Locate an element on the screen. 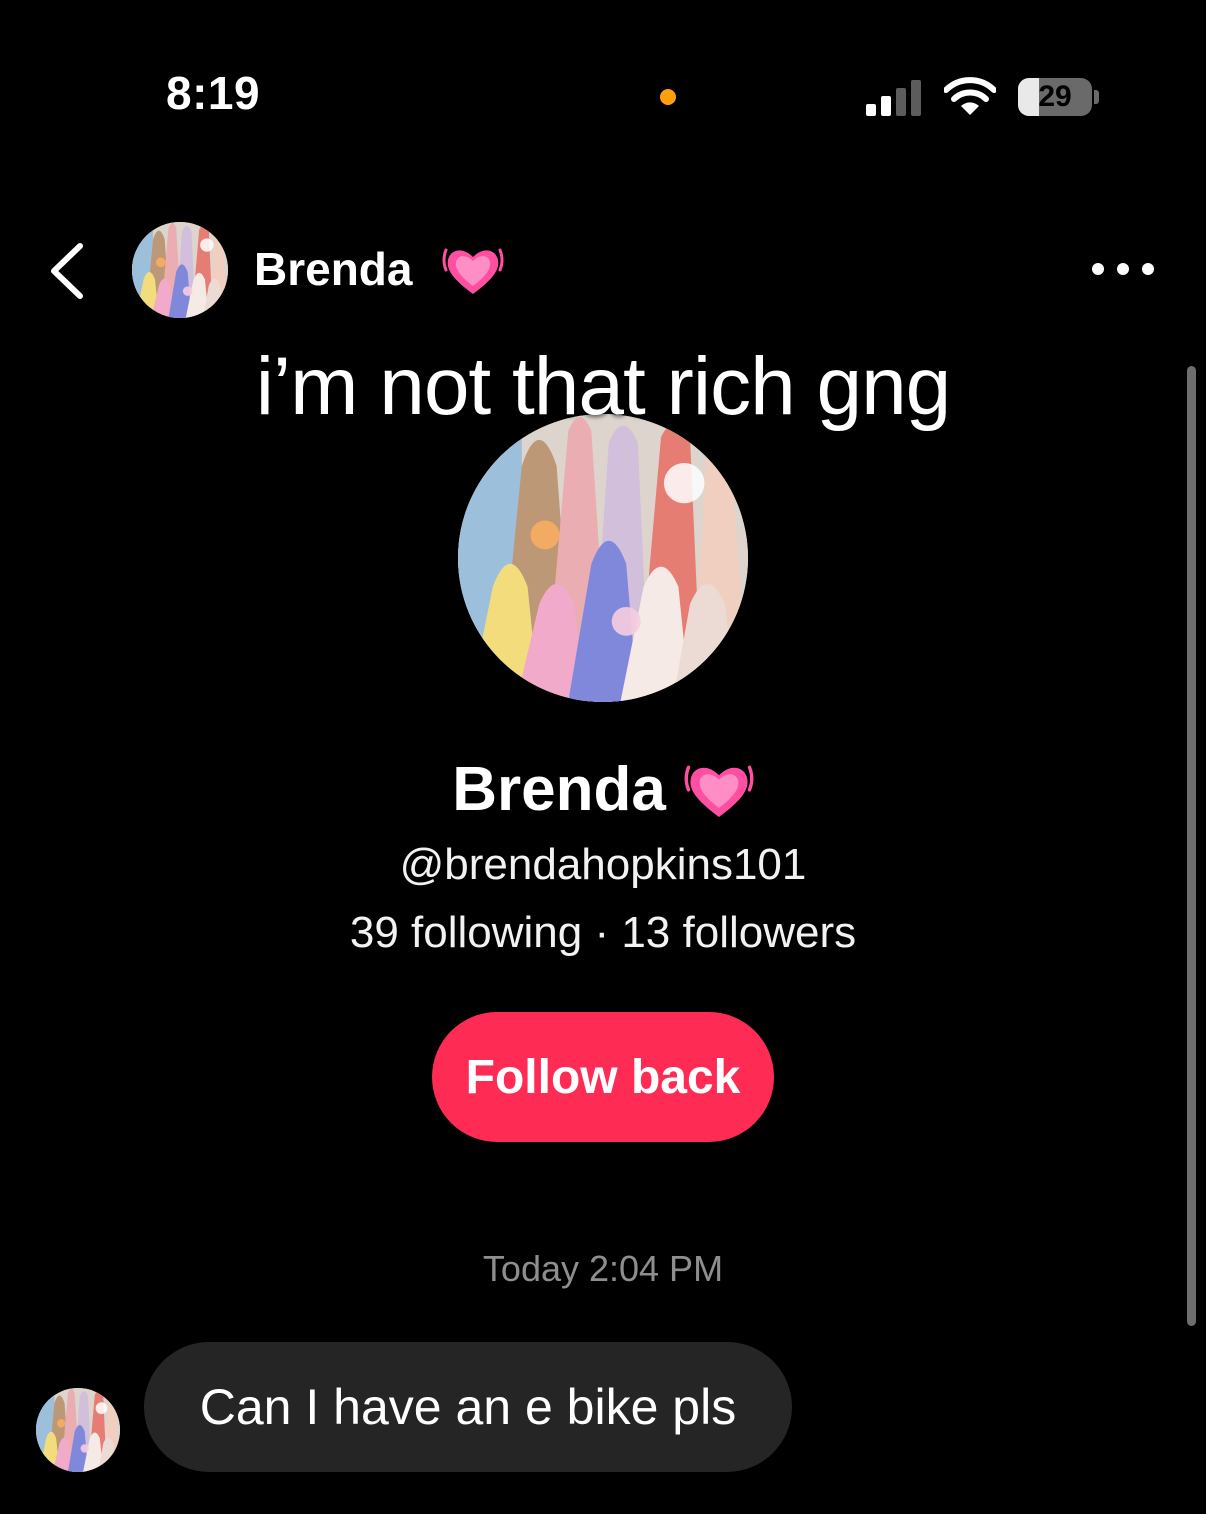 Image resolution: width=1206 pixels, height=1514 pixels. chevron-left-icon is located at coordinates (67, 271).